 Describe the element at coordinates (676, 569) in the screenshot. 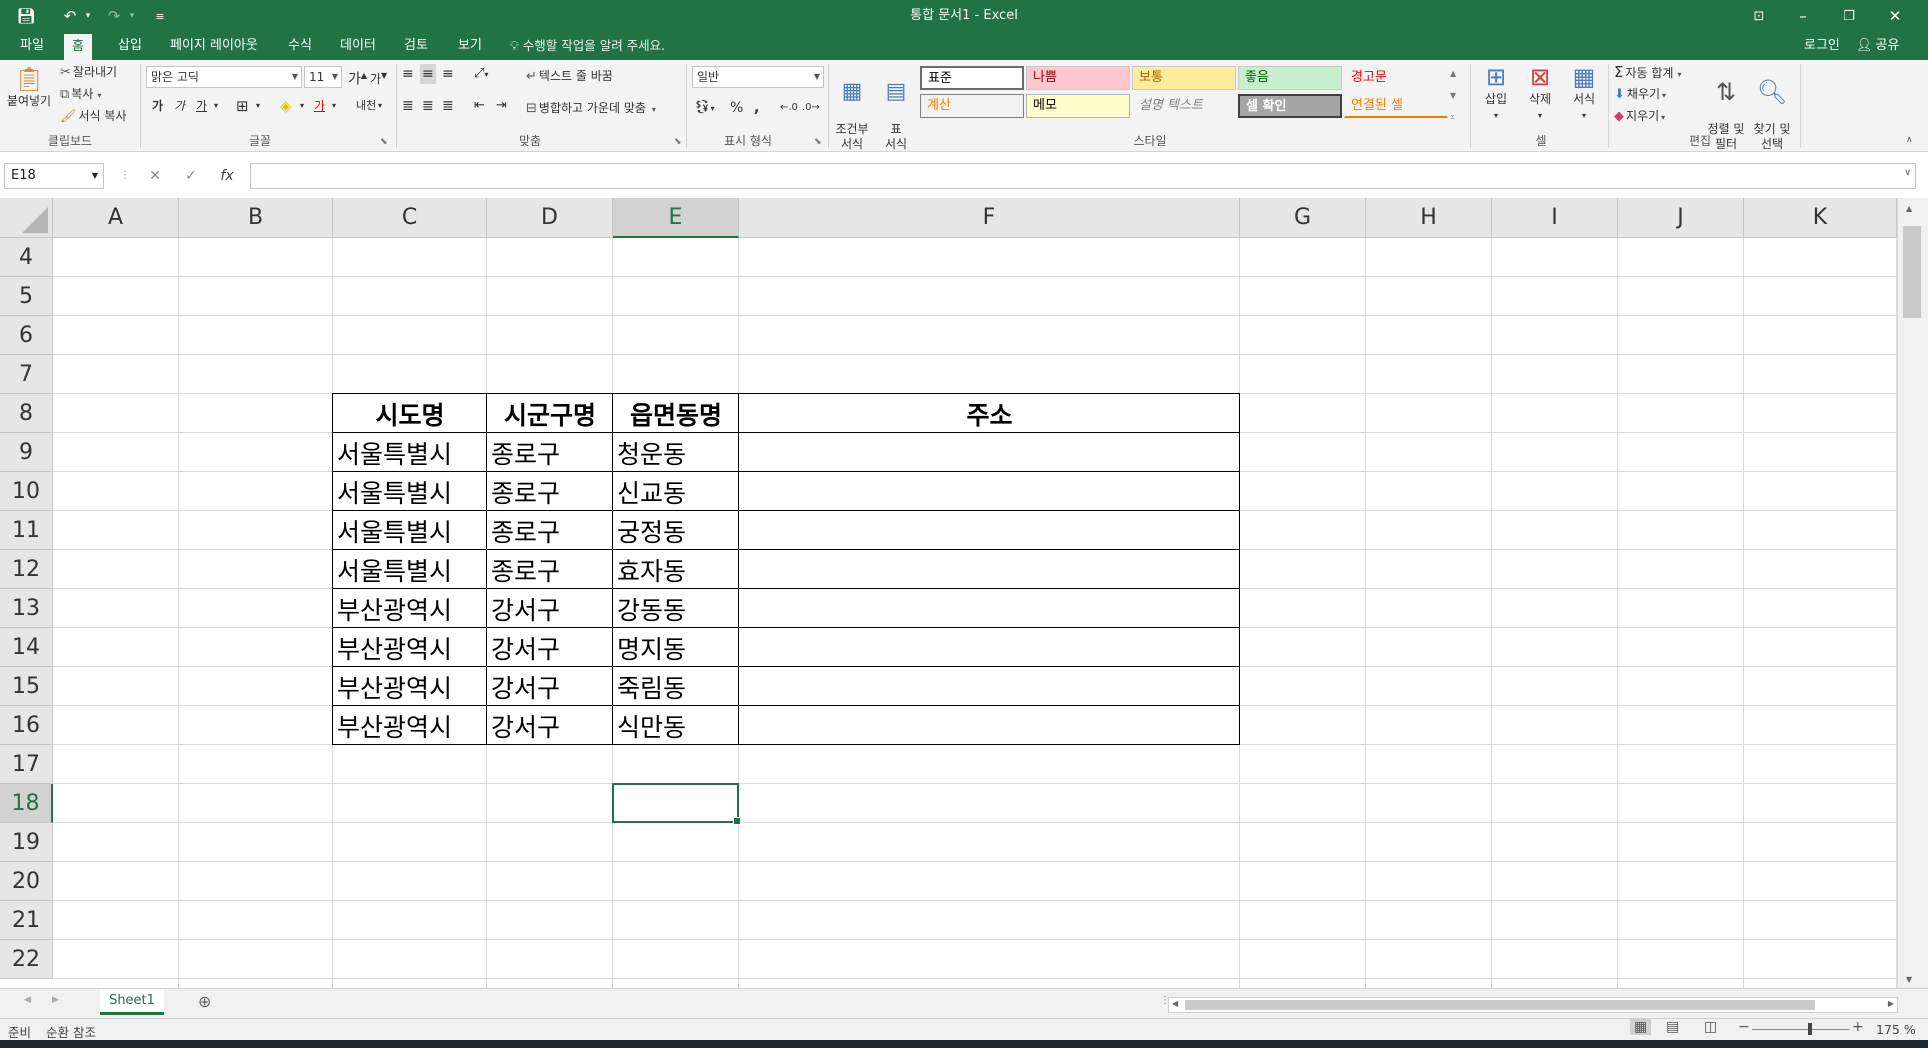

I see `table-cell: 효자동` at that location.